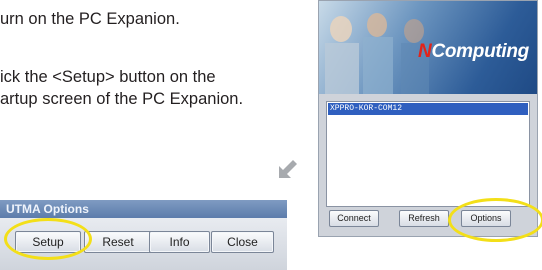  I want to click on close-button: Close, so click(242, 242).